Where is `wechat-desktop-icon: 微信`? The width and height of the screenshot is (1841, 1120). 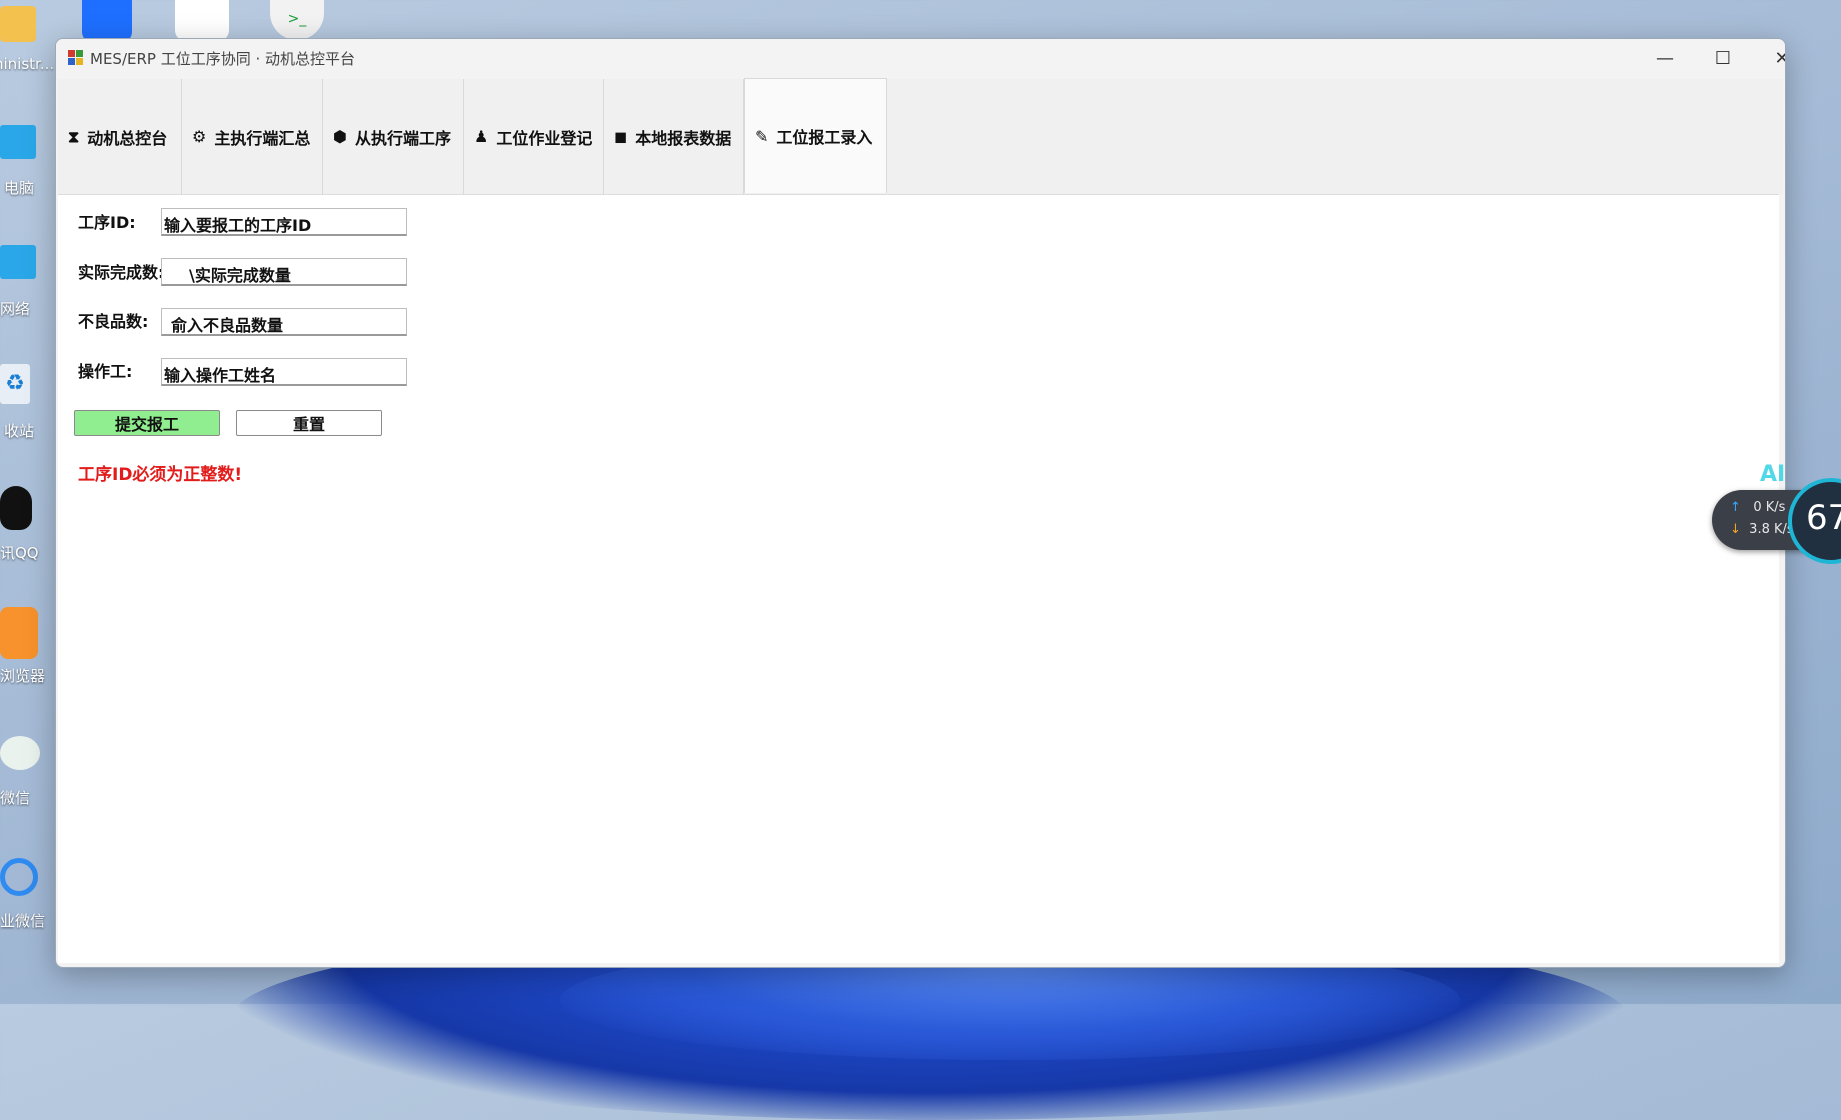 wechat-desktop-icon: 微信 is located at coordinates (25, 770).